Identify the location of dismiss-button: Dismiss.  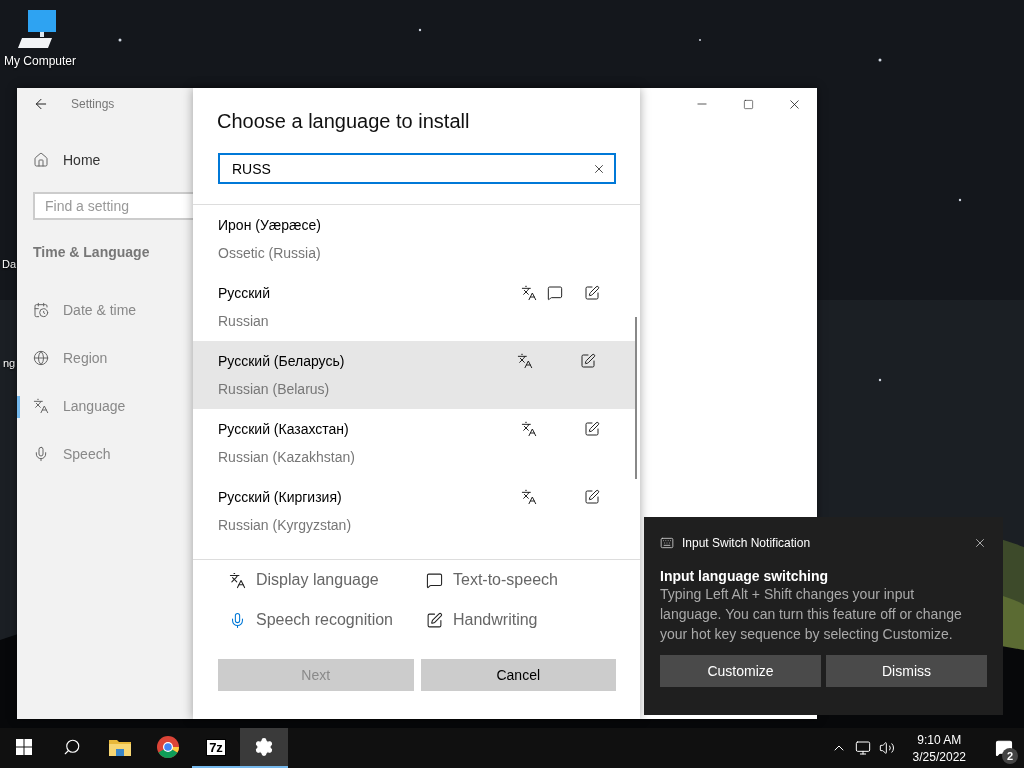
(906, 671).